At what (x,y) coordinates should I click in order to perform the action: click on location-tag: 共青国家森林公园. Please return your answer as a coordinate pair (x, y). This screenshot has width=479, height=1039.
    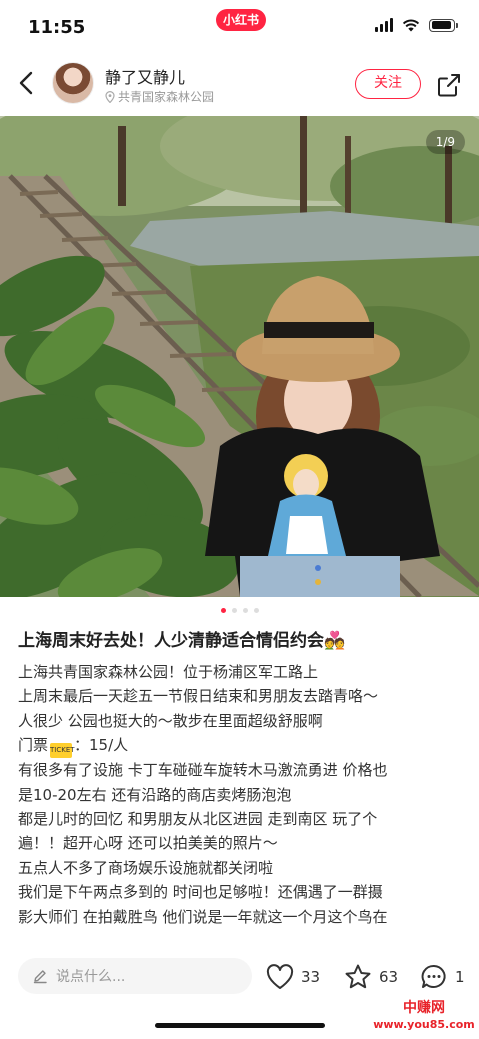
    Looking at the image, I should click on (159, 96).